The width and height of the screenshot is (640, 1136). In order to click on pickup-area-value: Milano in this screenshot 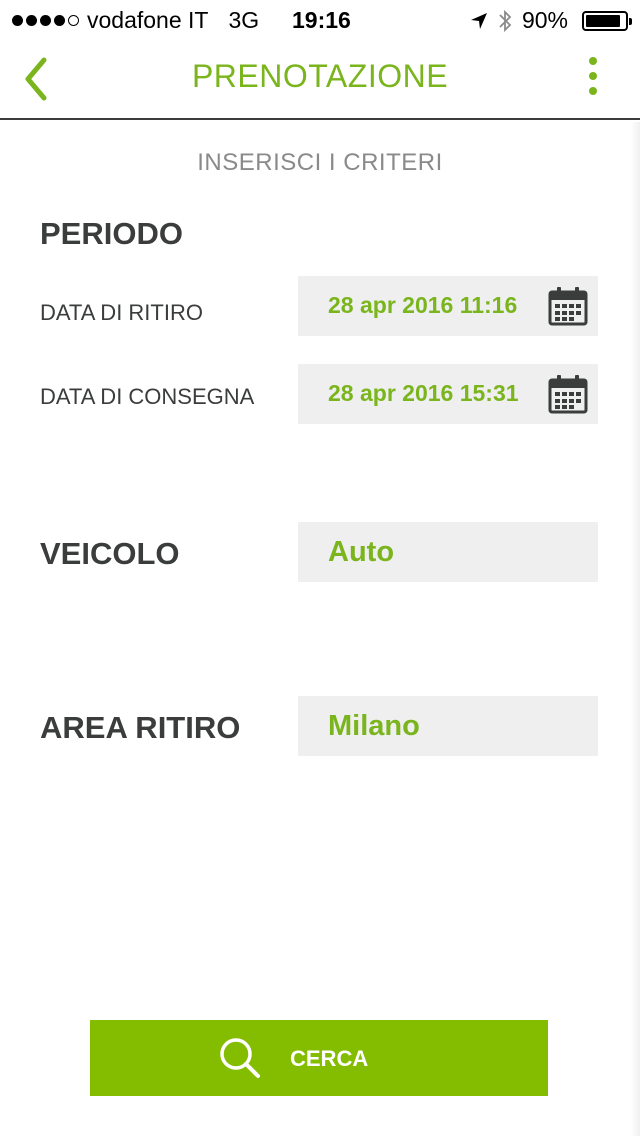, I will do `click(374, 726)`.